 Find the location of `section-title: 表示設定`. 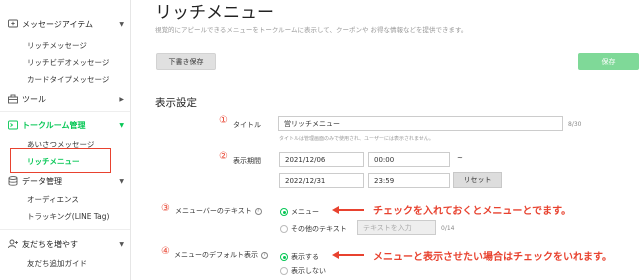

section-title: 表示設定 is located at coordinates (176, 103).